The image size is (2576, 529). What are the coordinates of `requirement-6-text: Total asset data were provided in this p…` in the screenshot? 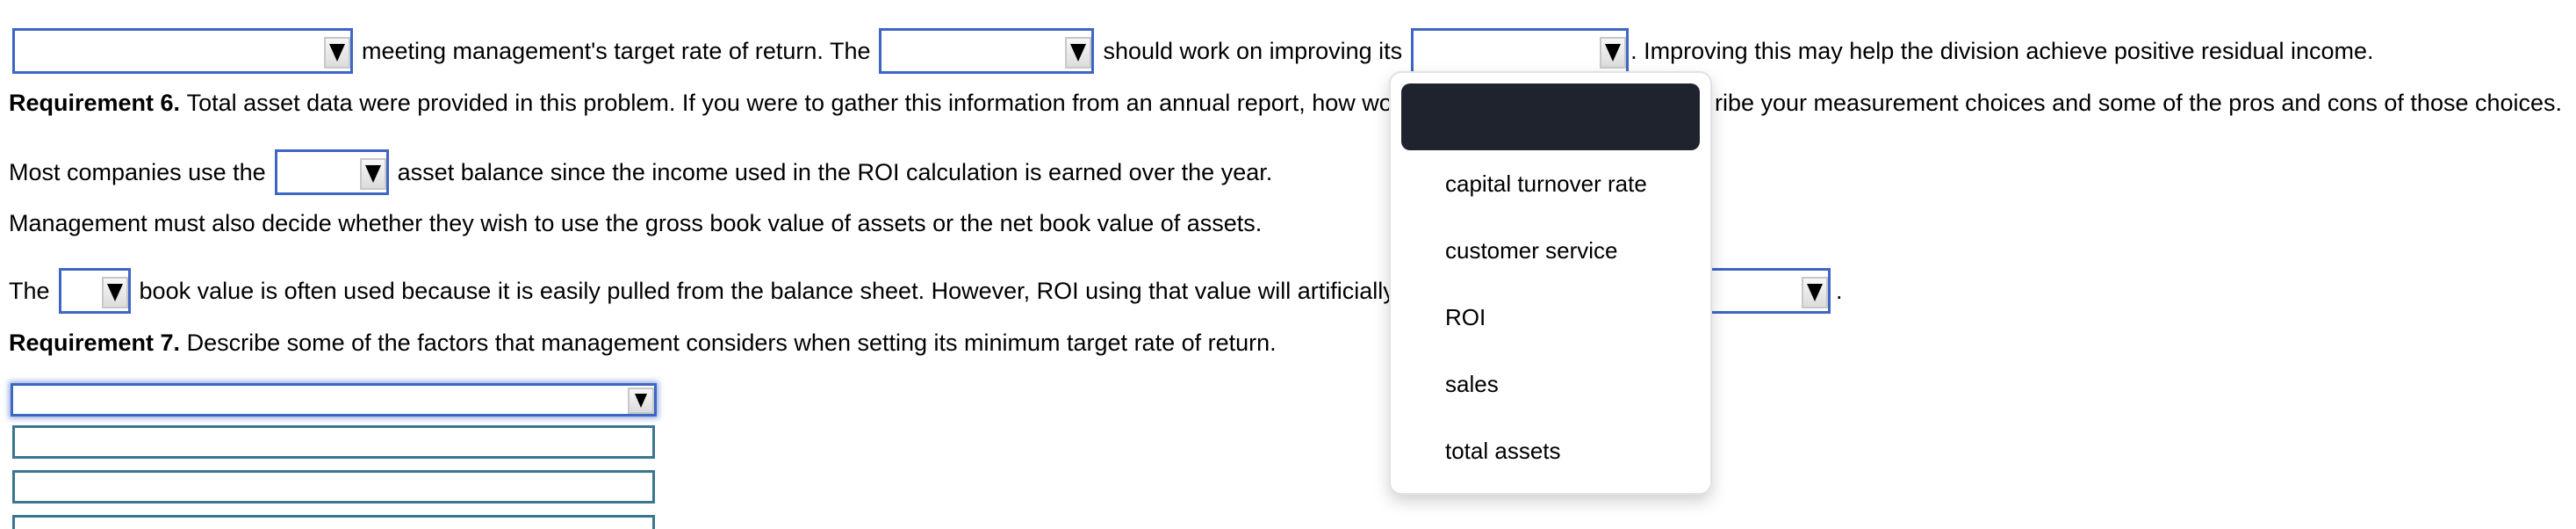 It's located at (814, 103).